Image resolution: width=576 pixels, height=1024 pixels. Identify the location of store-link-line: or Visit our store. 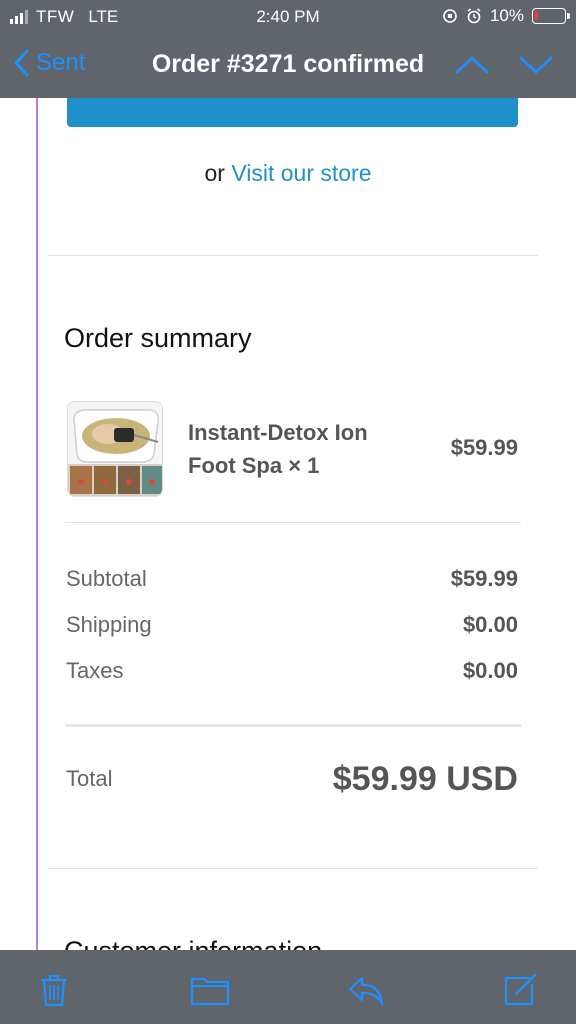
(288, 173).